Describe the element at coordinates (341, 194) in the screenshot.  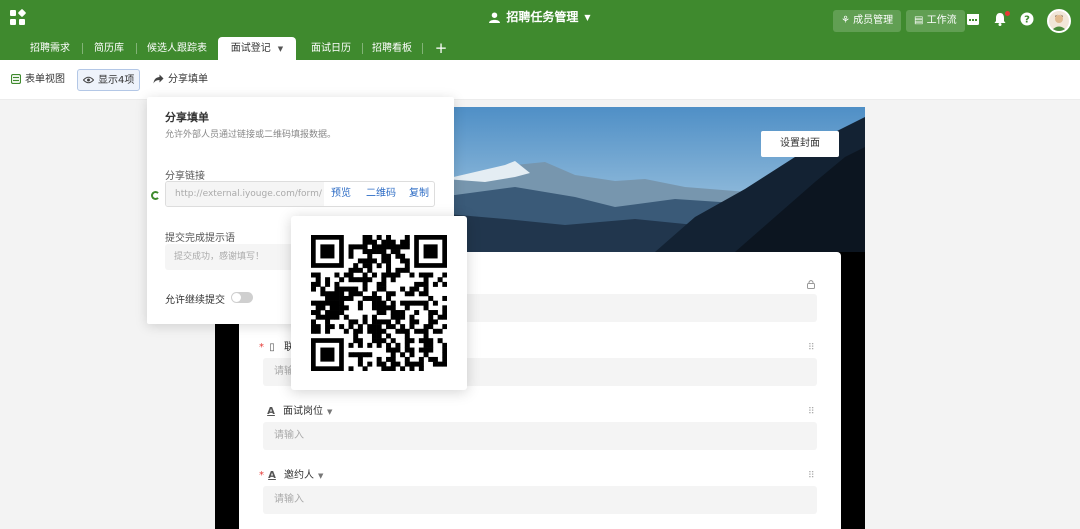
I see `preview-button: 预览` at that location.